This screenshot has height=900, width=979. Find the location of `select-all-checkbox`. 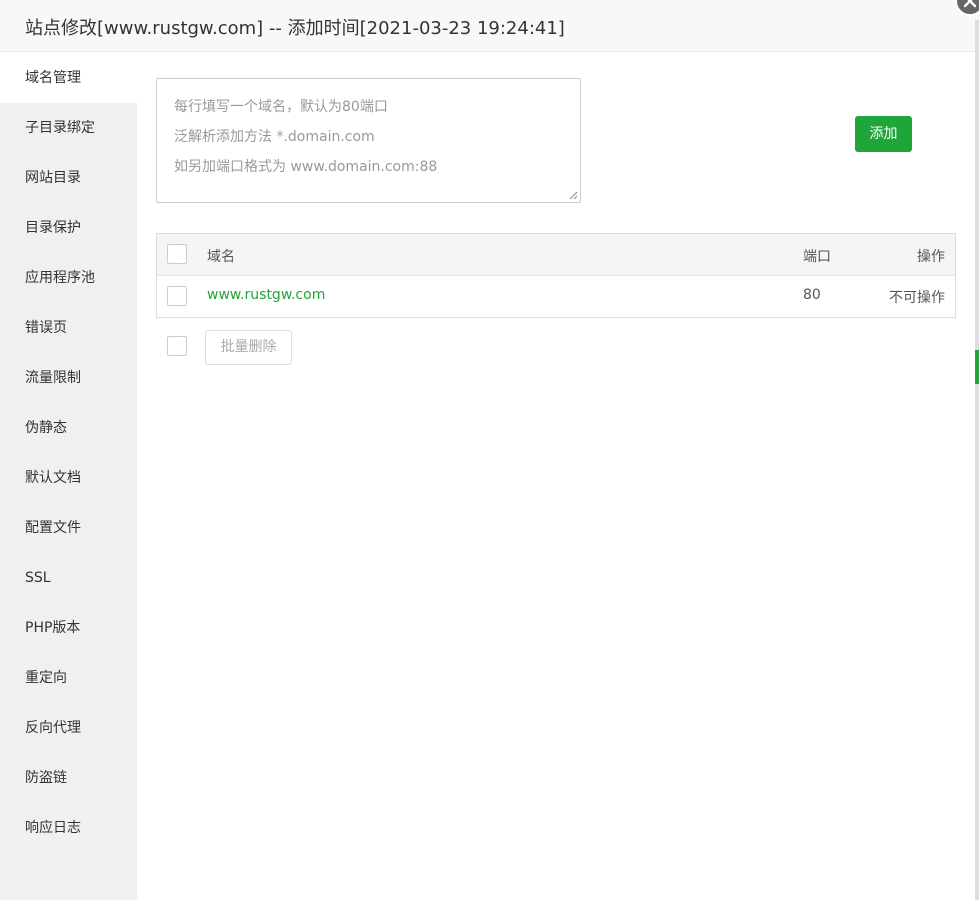

select-all-checkbox is located at coordinates (177, 254).